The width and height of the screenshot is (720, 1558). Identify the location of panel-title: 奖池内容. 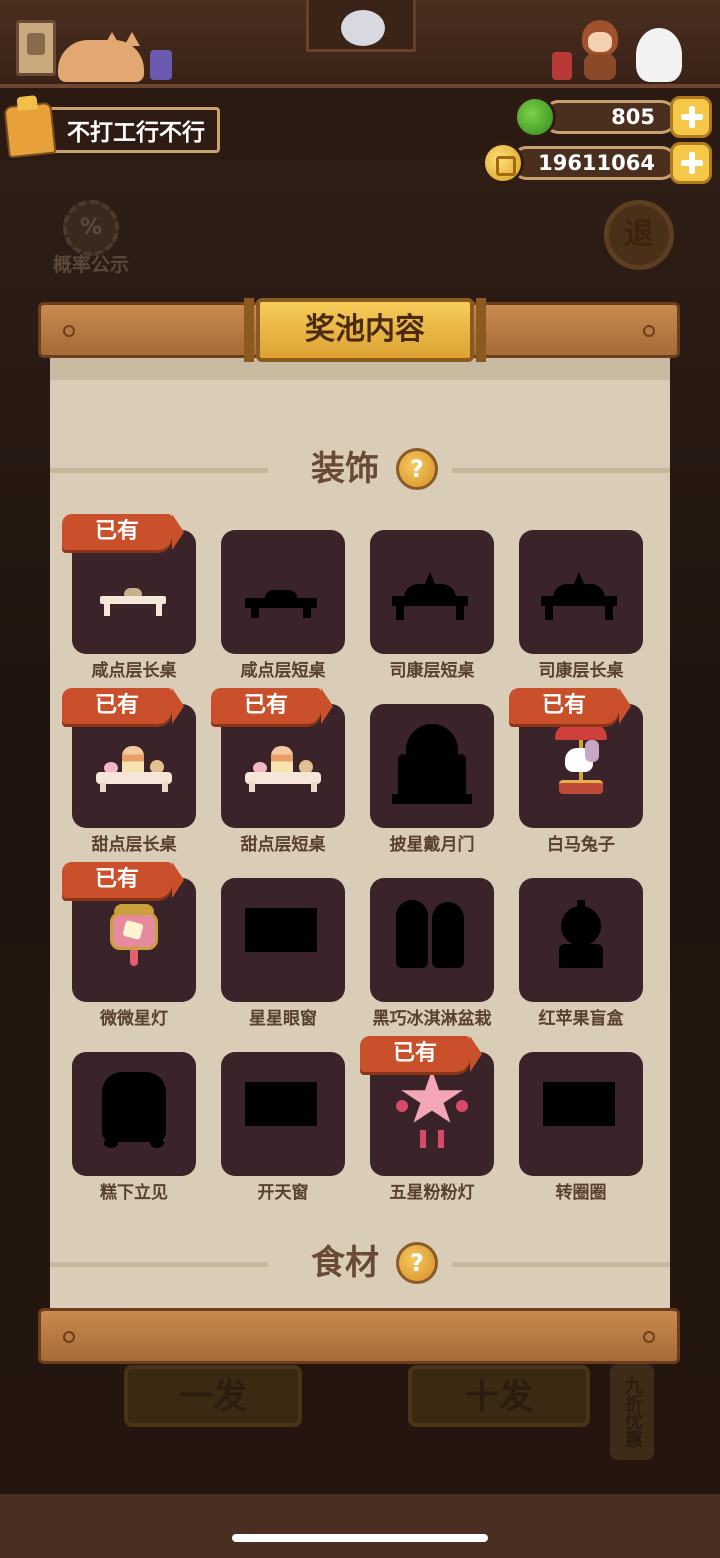
(365, 330).